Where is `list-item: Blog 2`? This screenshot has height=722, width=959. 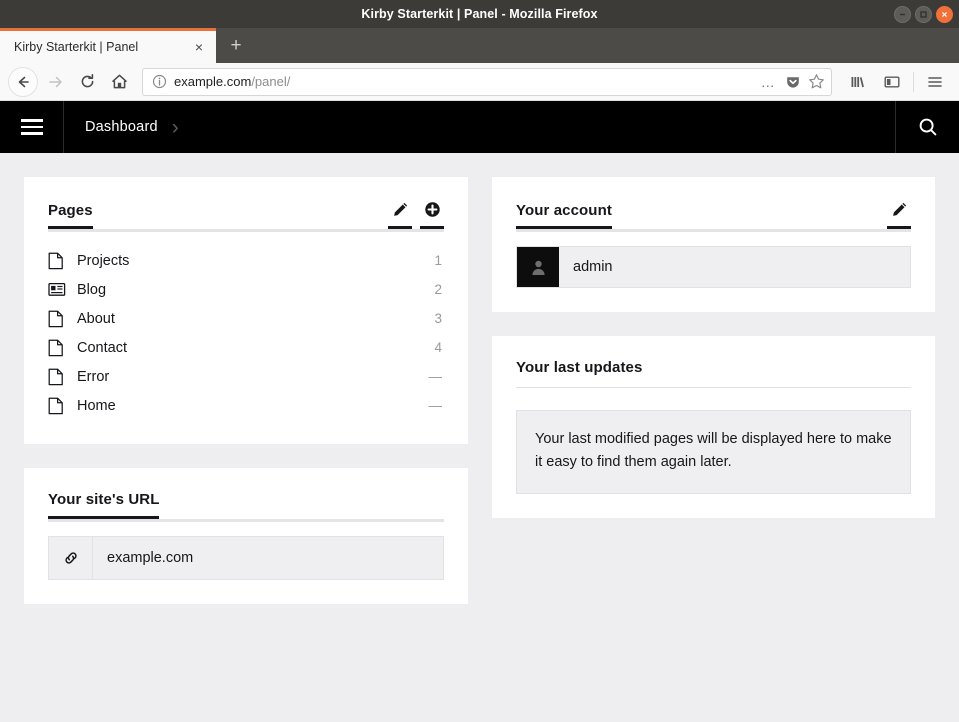
list-item: Blog 2 is located at coordinates (246, 289).